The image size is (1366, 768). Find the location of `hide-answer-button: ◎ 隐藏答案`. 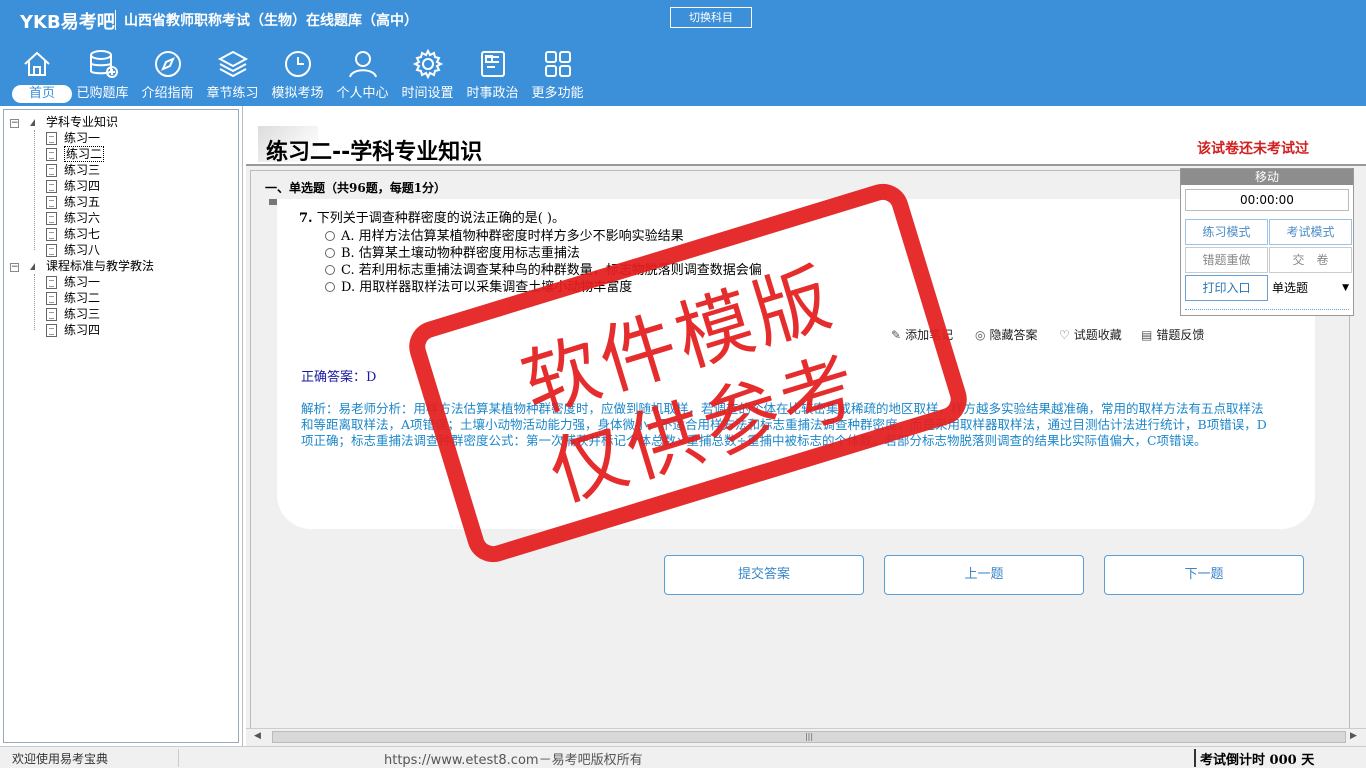

hide-answer-button: ◎ 隐藏答案 is located at coordinates (1006, 334).